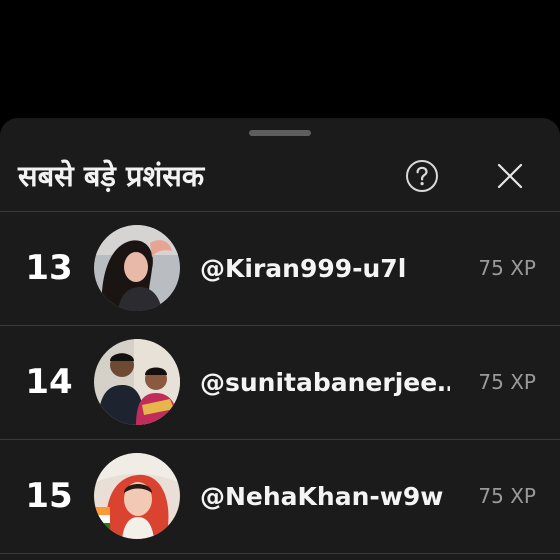 This screenshot has height=560, width=560. Describe the element at coordinates (280, 133) in the screenshot. I see `sheet-drag-handle` at that location.